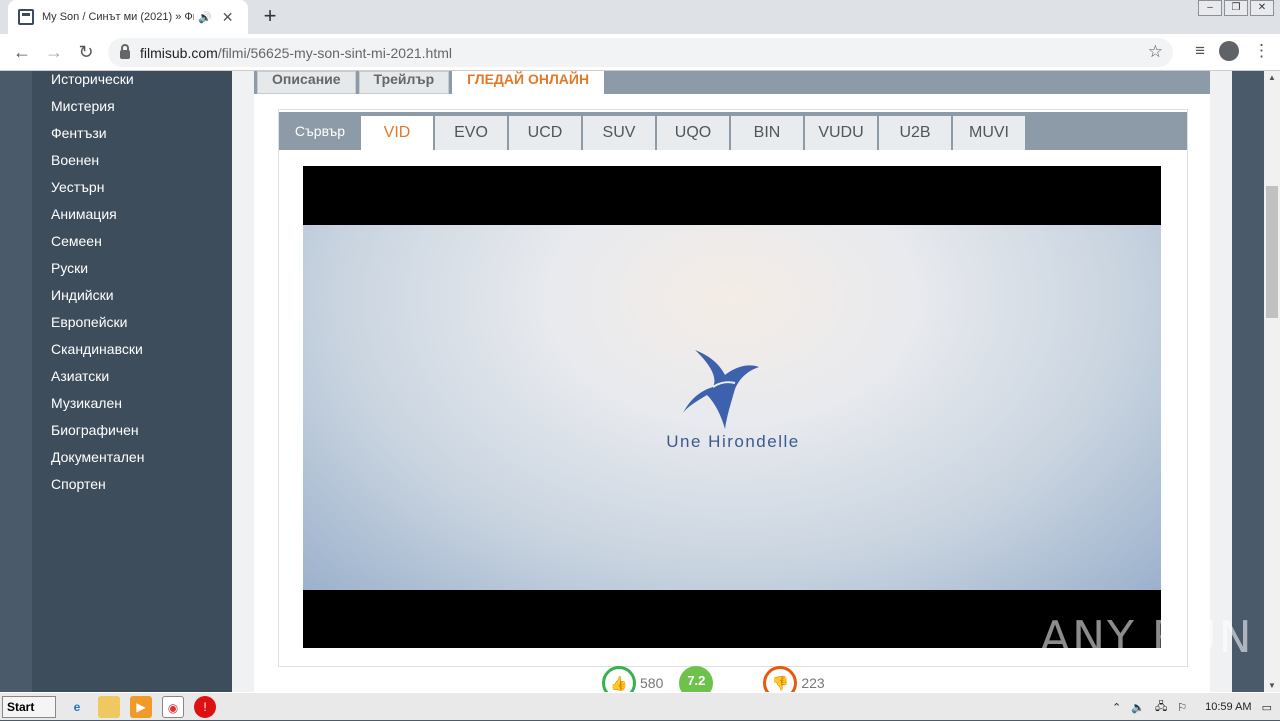 This screenshot has height=721, width=1280. I want to click on bookmark-star-icon: ☆, so click(1155, 52).